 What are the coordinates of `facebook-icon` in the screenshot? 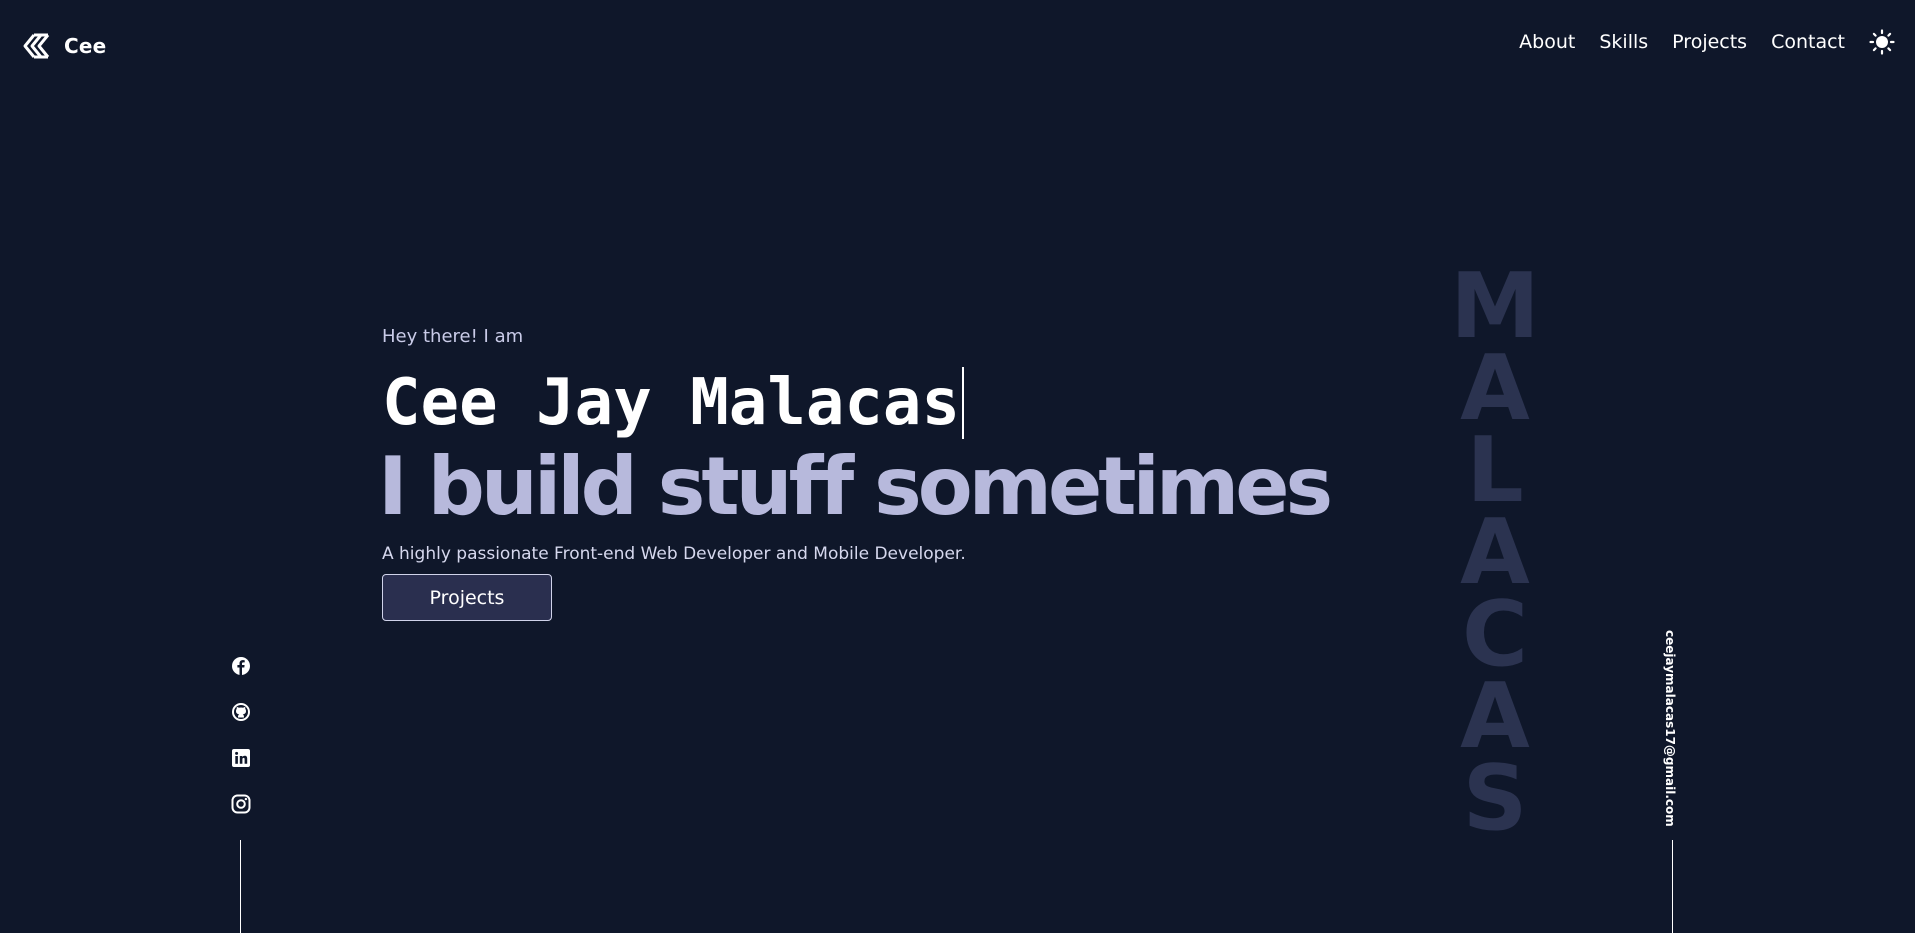 It's located at (241, 666).